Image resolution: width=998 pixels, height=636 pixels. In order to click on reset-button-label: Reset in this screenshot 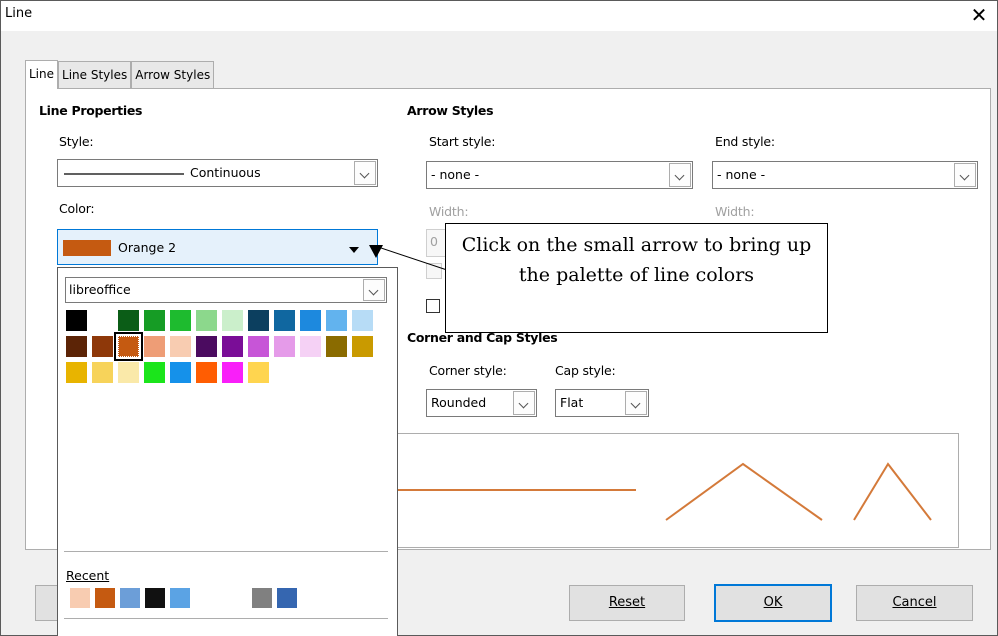, I will do `click(627, 602)`.